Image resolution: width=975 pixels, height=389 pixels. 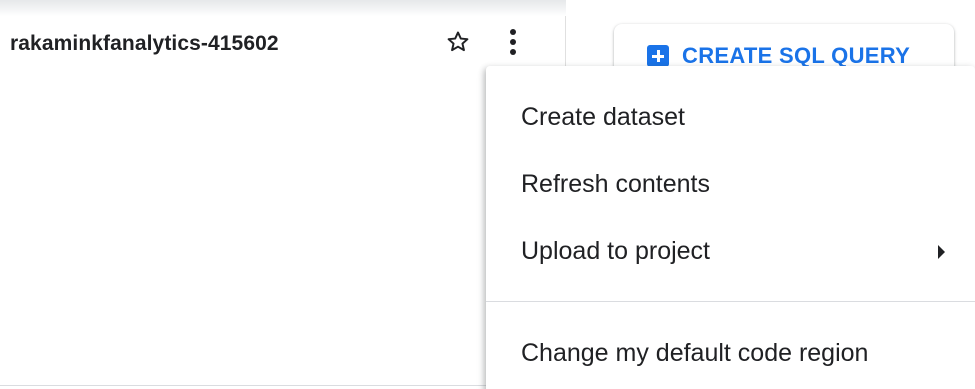 I want to click on menu-divider, so click(x=730, y=301).